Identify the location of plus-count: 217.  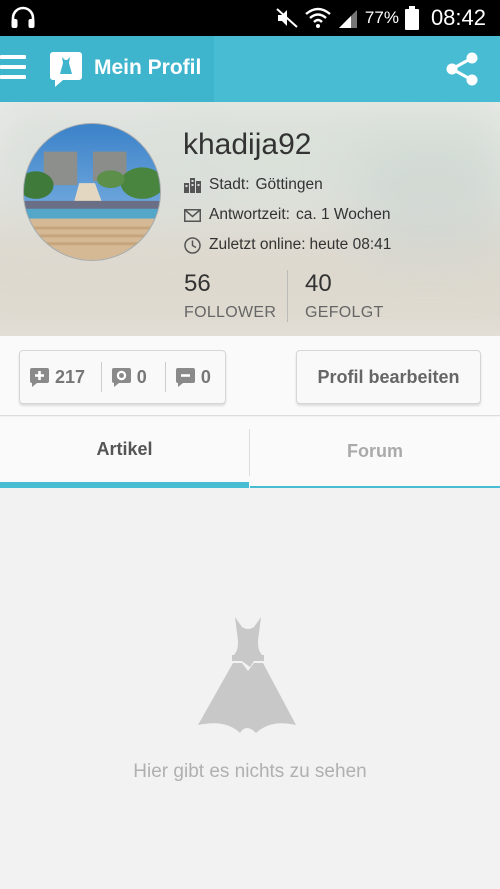
(70, 376).